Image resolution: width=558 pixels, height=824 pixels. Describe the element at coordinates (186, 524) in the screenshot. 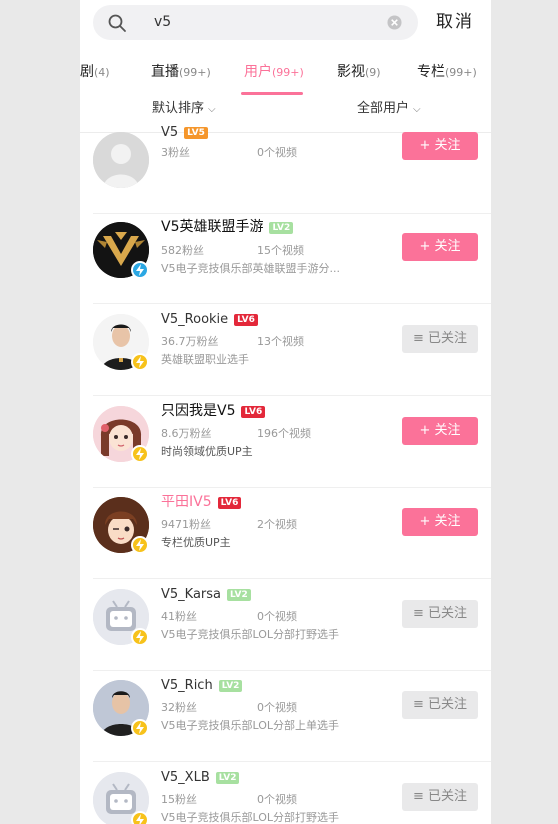

I see `fans-count: 9471粉丝` at that location.